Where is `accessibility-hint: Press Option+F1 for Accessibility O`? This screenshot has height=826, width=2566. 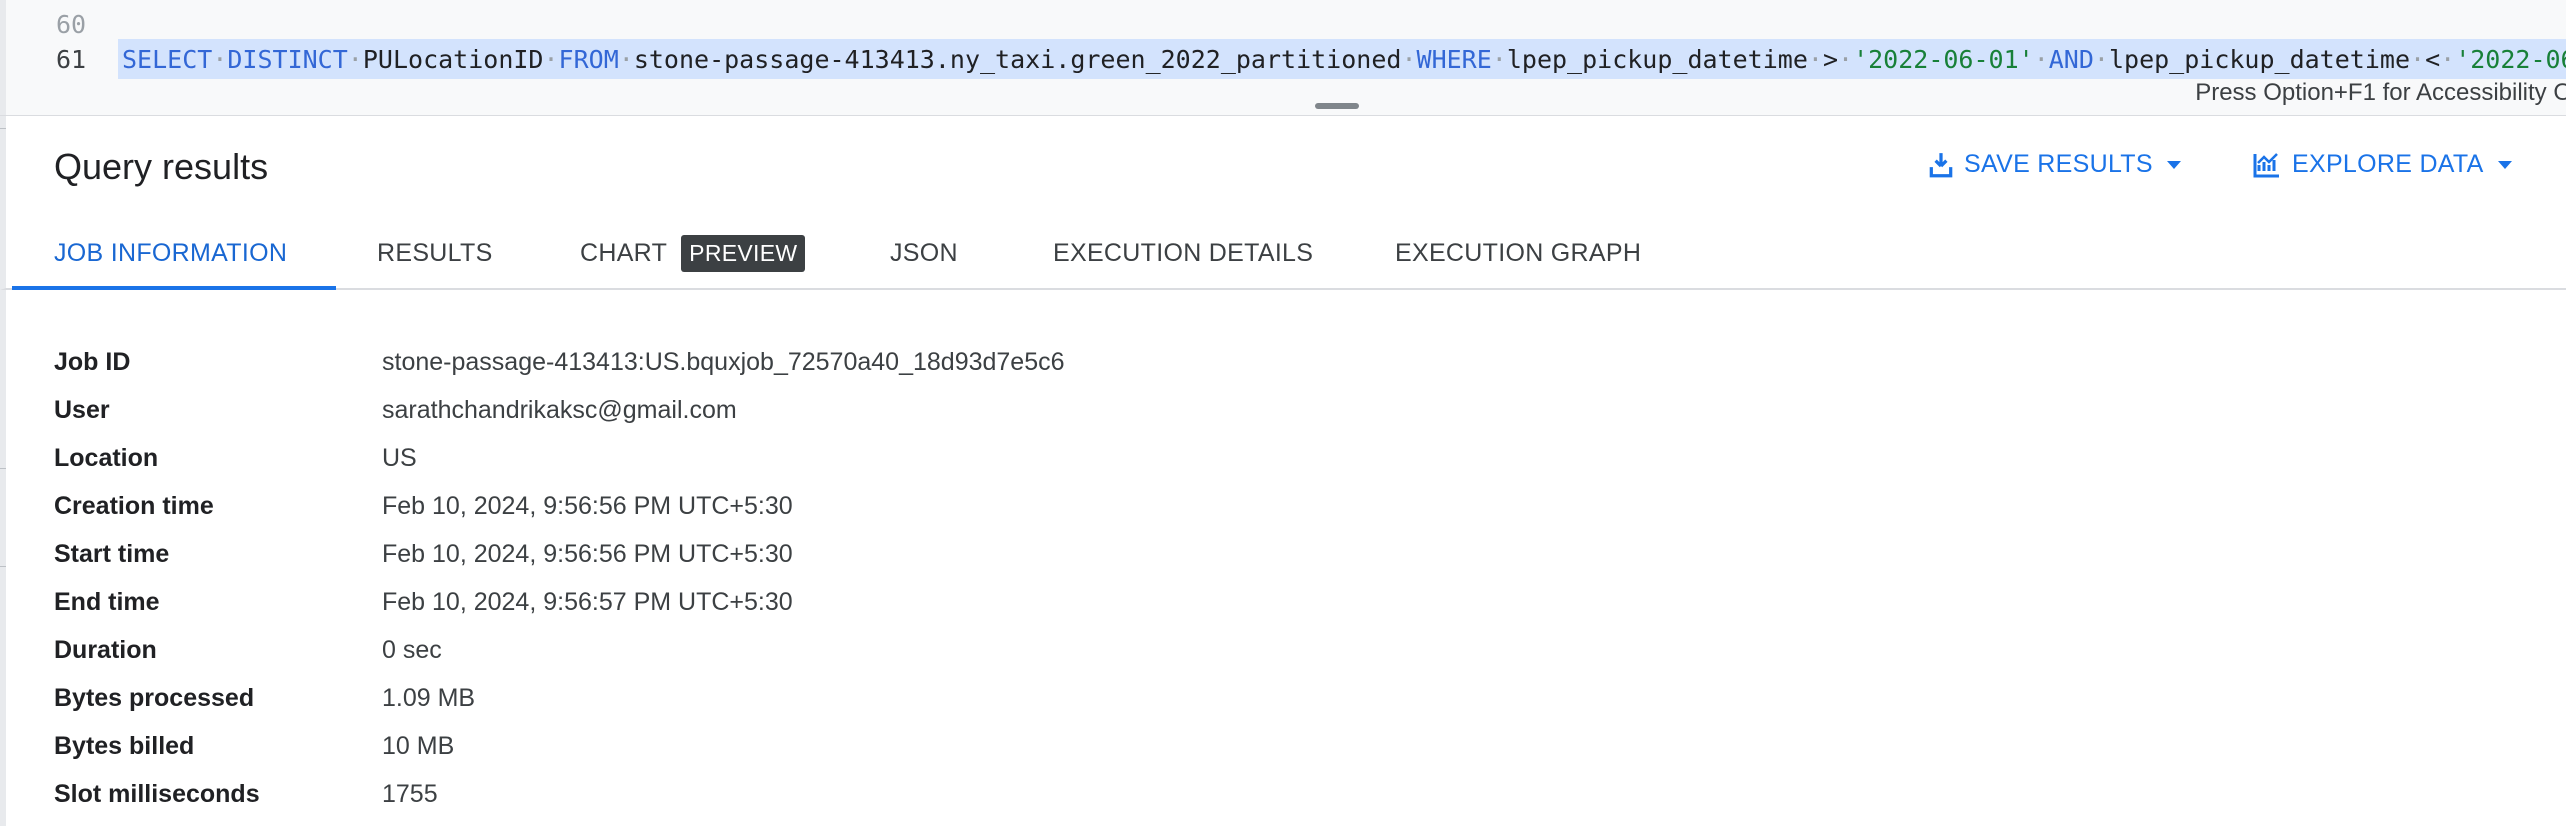
accessibility-hint: Press Option+F1 for Accessibility O is located at coordinates (2380, 92).